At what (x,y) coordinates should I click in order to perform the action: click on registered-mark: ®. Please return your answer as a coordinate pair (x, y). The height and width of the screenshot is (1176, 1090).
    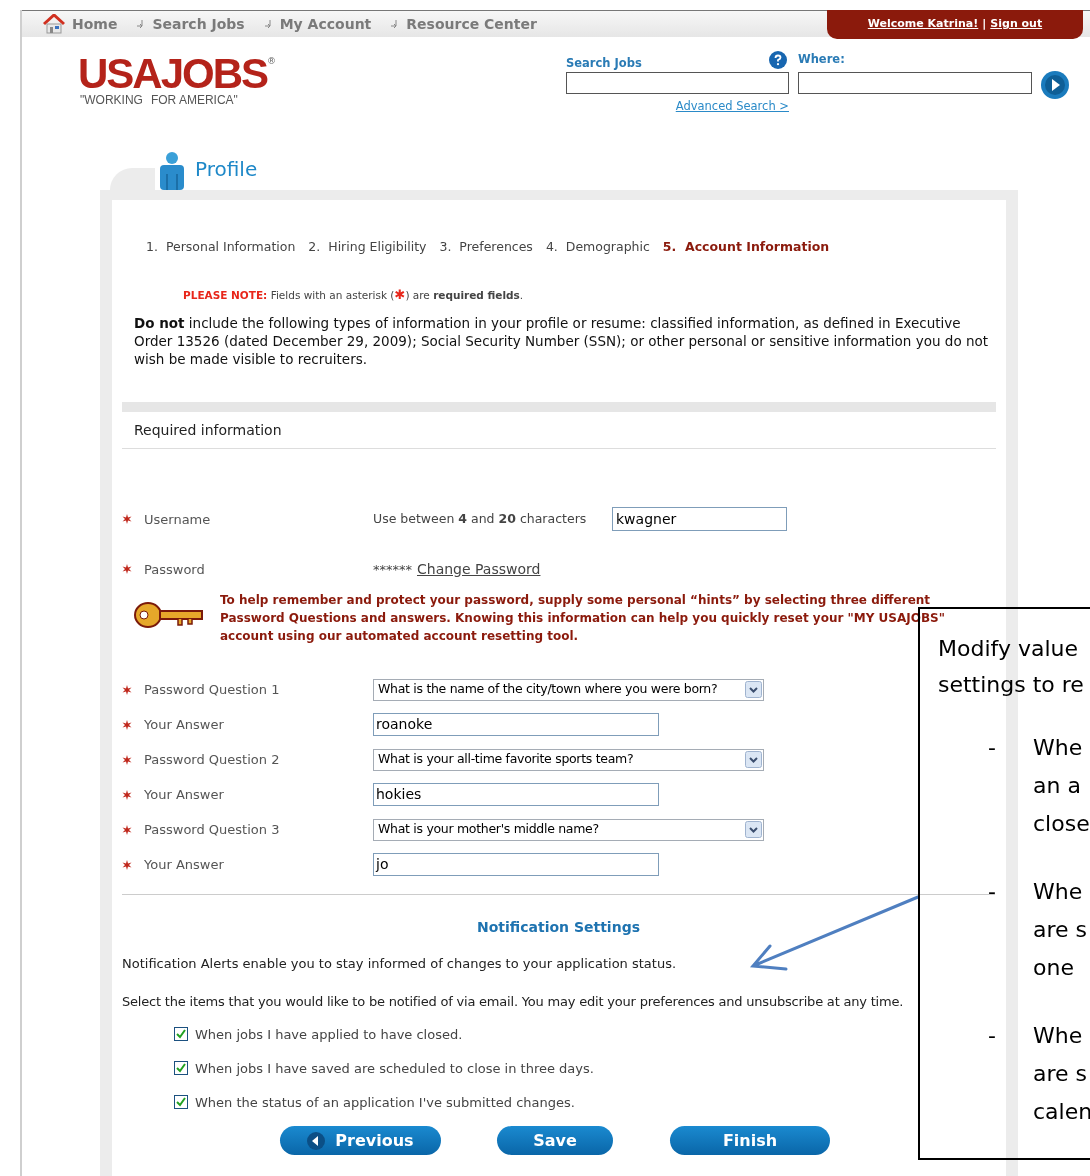
    Looking at the image, I should click on (272, 60).